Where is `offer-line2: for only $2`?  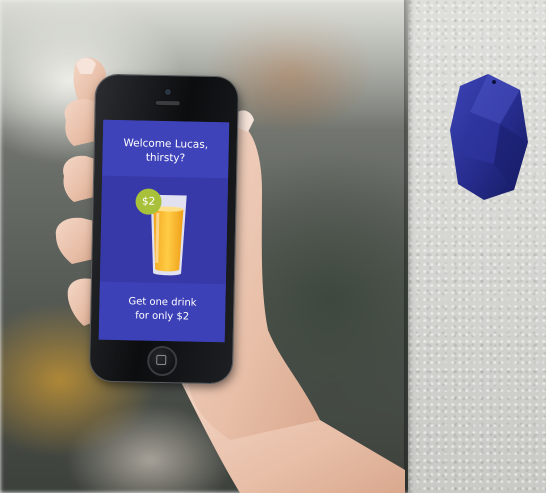 offer-line2: for only $2 is located at coordinates (162, 316).